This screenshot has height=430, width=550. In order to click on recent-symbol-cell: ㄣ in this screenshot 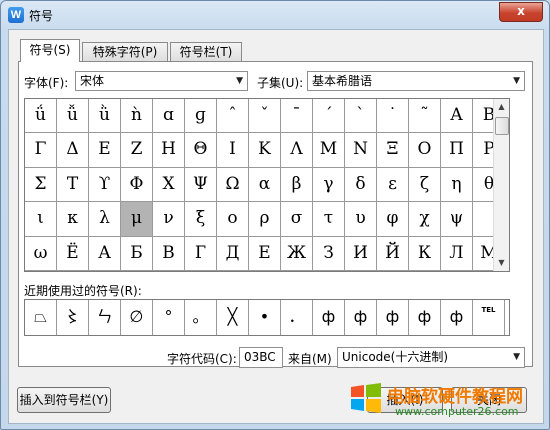, I will do `click(105, 317)`.